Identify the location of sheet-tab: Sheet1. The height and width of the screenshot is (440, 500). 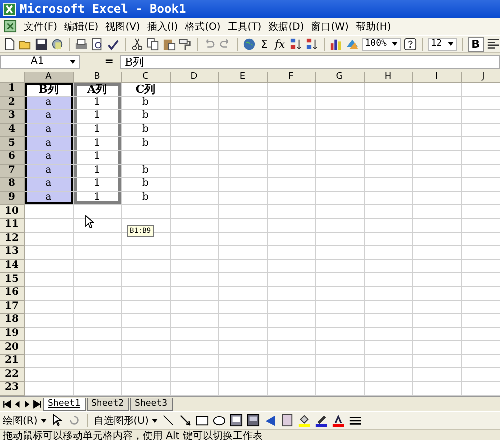
(64, 404).